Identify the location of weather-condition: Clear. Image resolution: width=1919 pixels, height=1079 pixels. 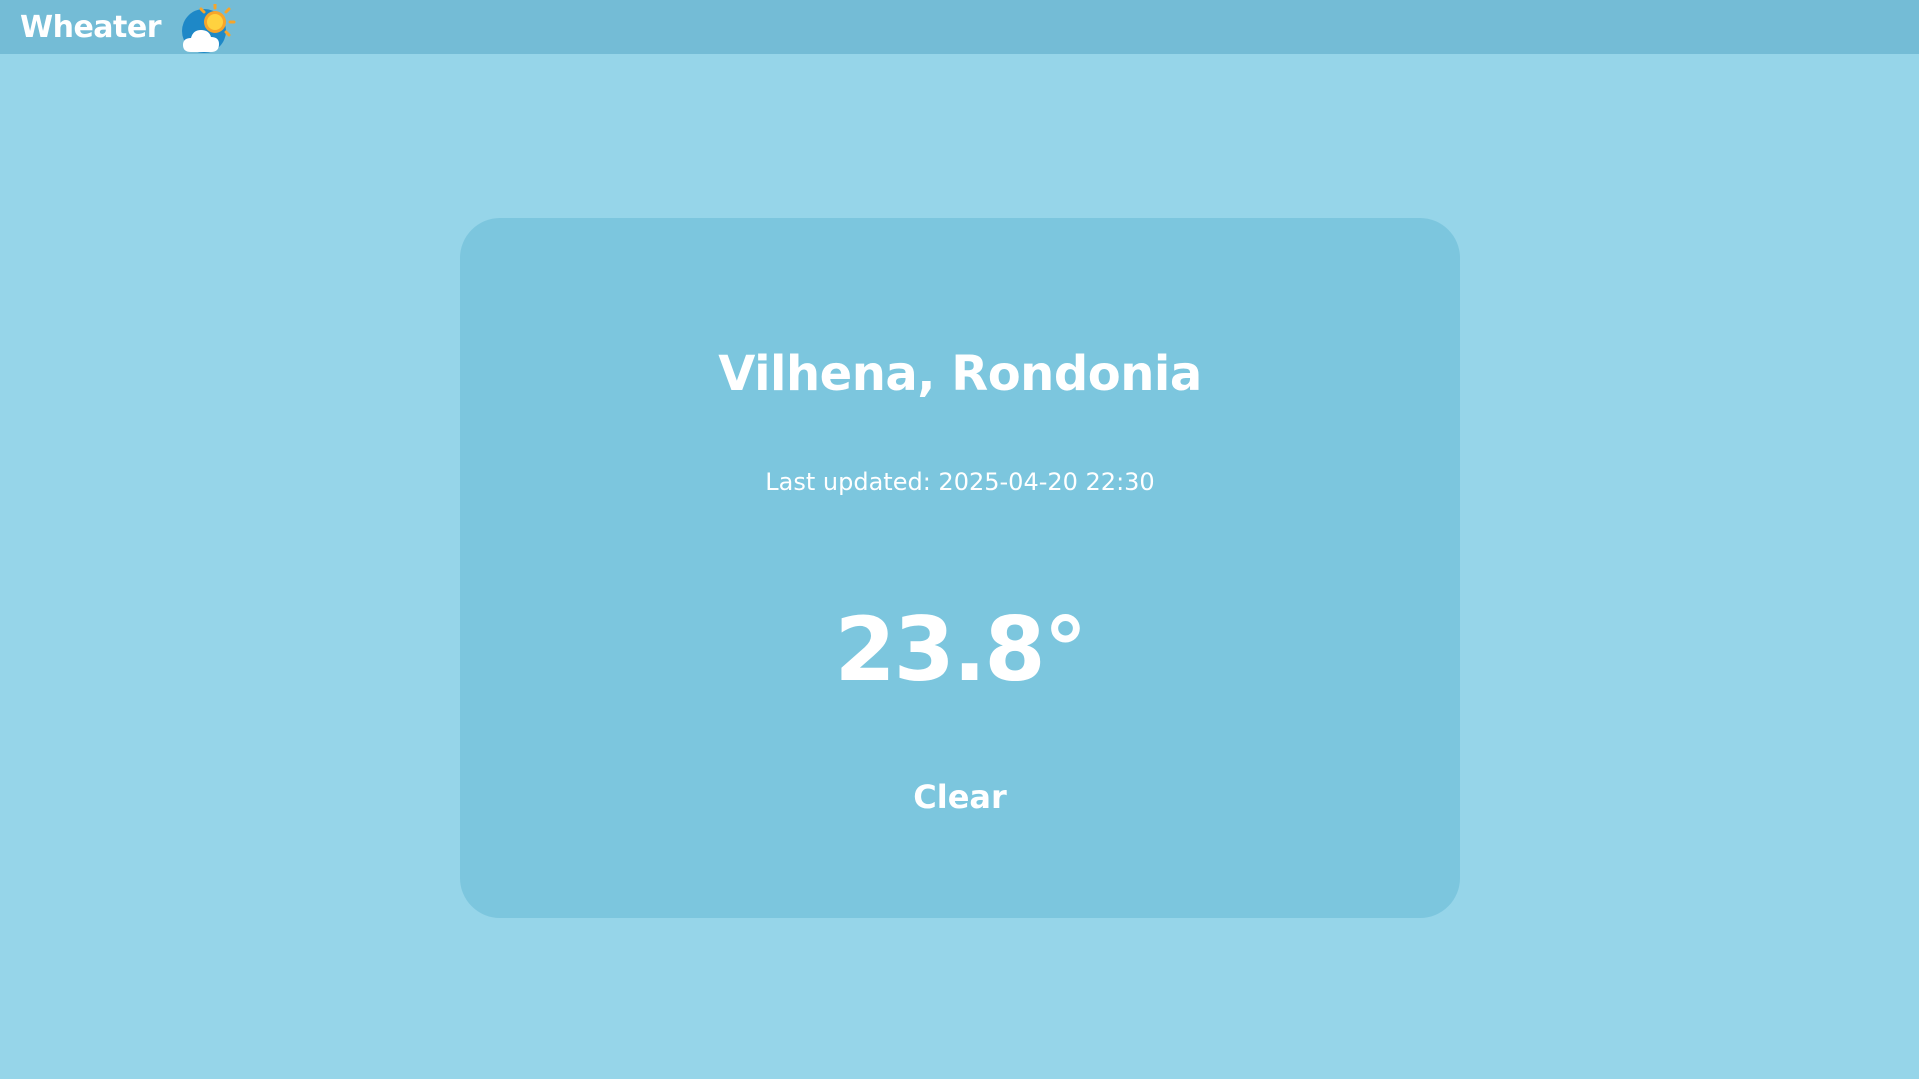
(960, 797).